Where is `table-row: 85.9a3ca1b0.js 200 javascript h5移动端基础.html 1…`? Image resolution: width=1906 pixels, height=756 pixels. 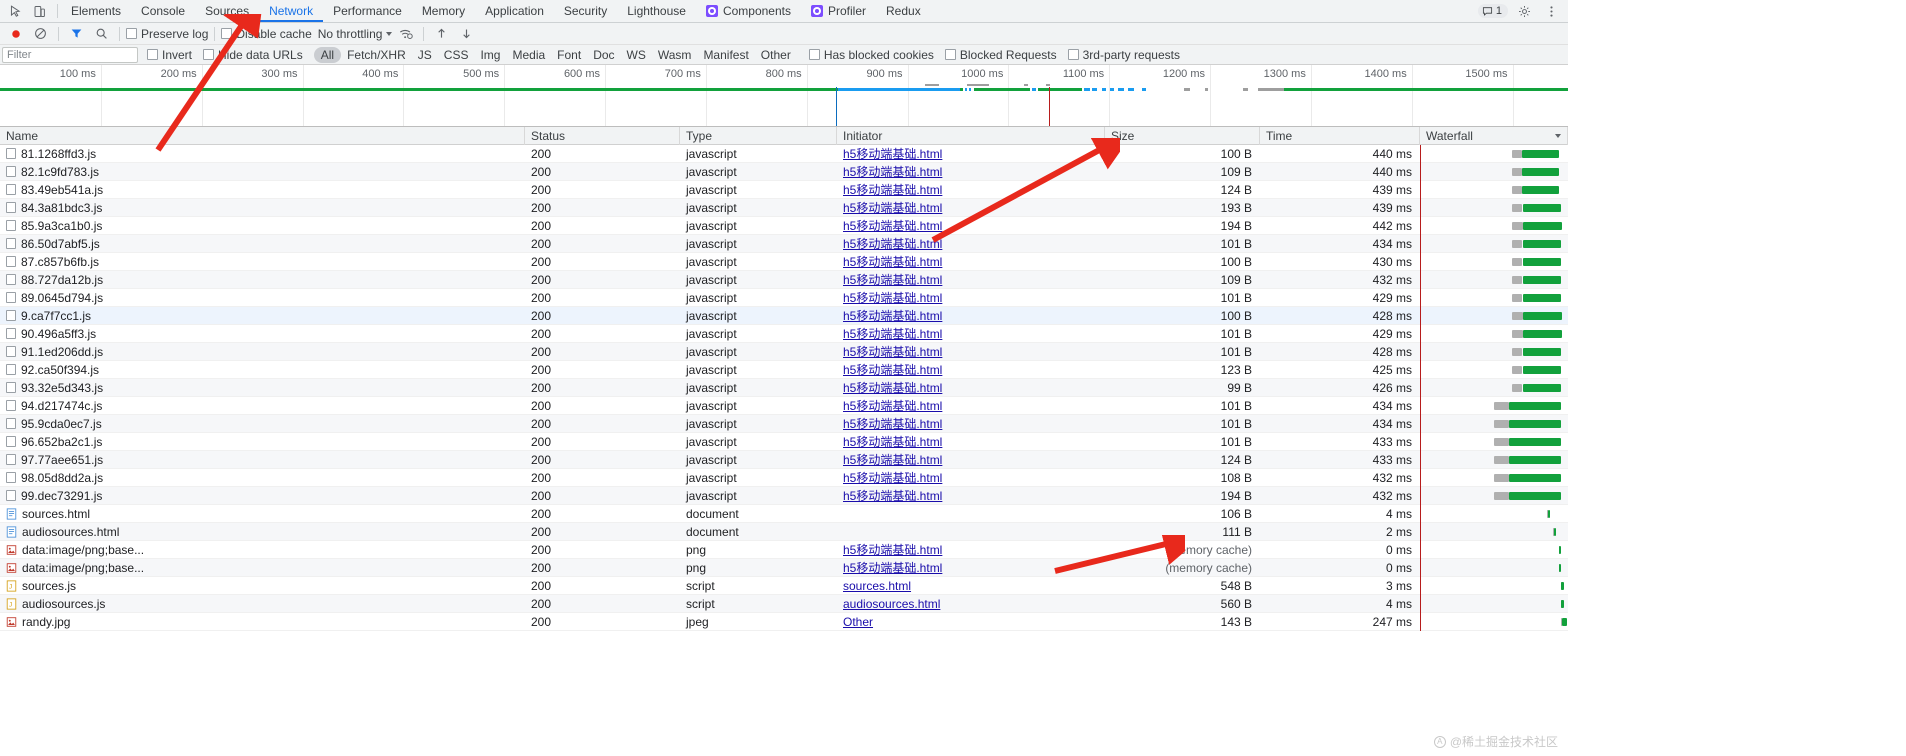
table-row: 85.9a3ca1b0.js 200 javascript h5移动端基础.html 1… is located at coordinates (784, 226).